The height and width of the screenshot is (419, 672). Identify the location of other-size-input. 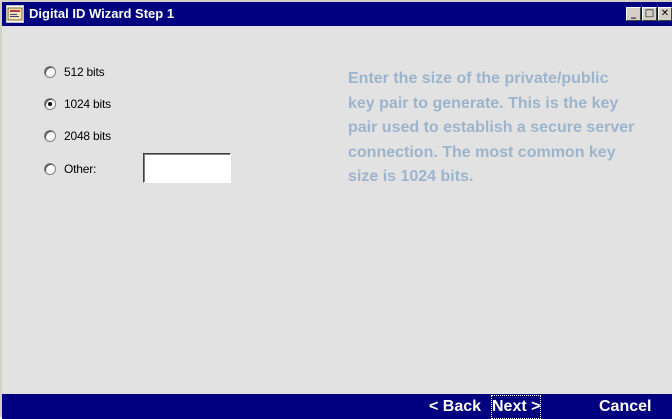
(187, 168).